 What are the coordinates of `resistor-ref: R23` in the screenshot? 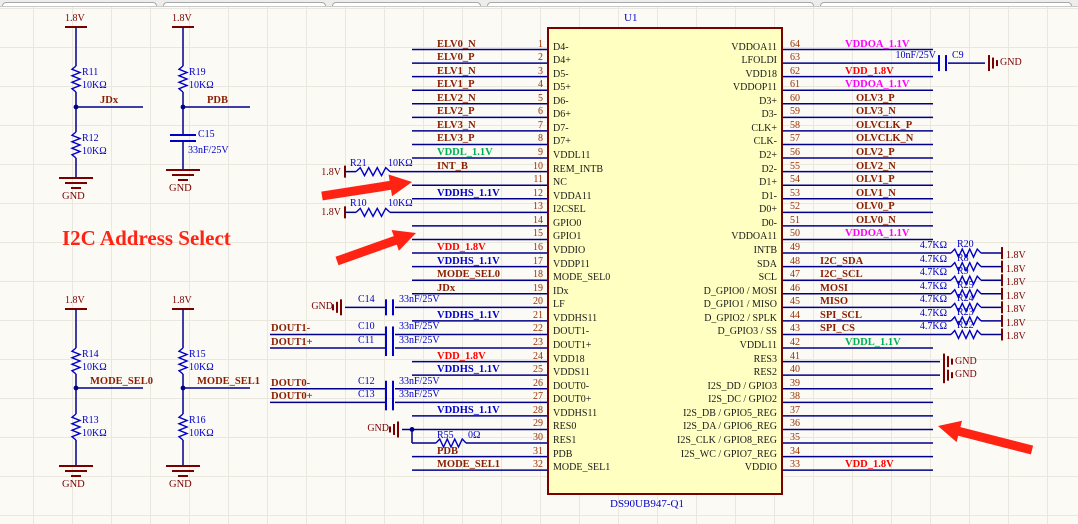 It's located at (965, 312).